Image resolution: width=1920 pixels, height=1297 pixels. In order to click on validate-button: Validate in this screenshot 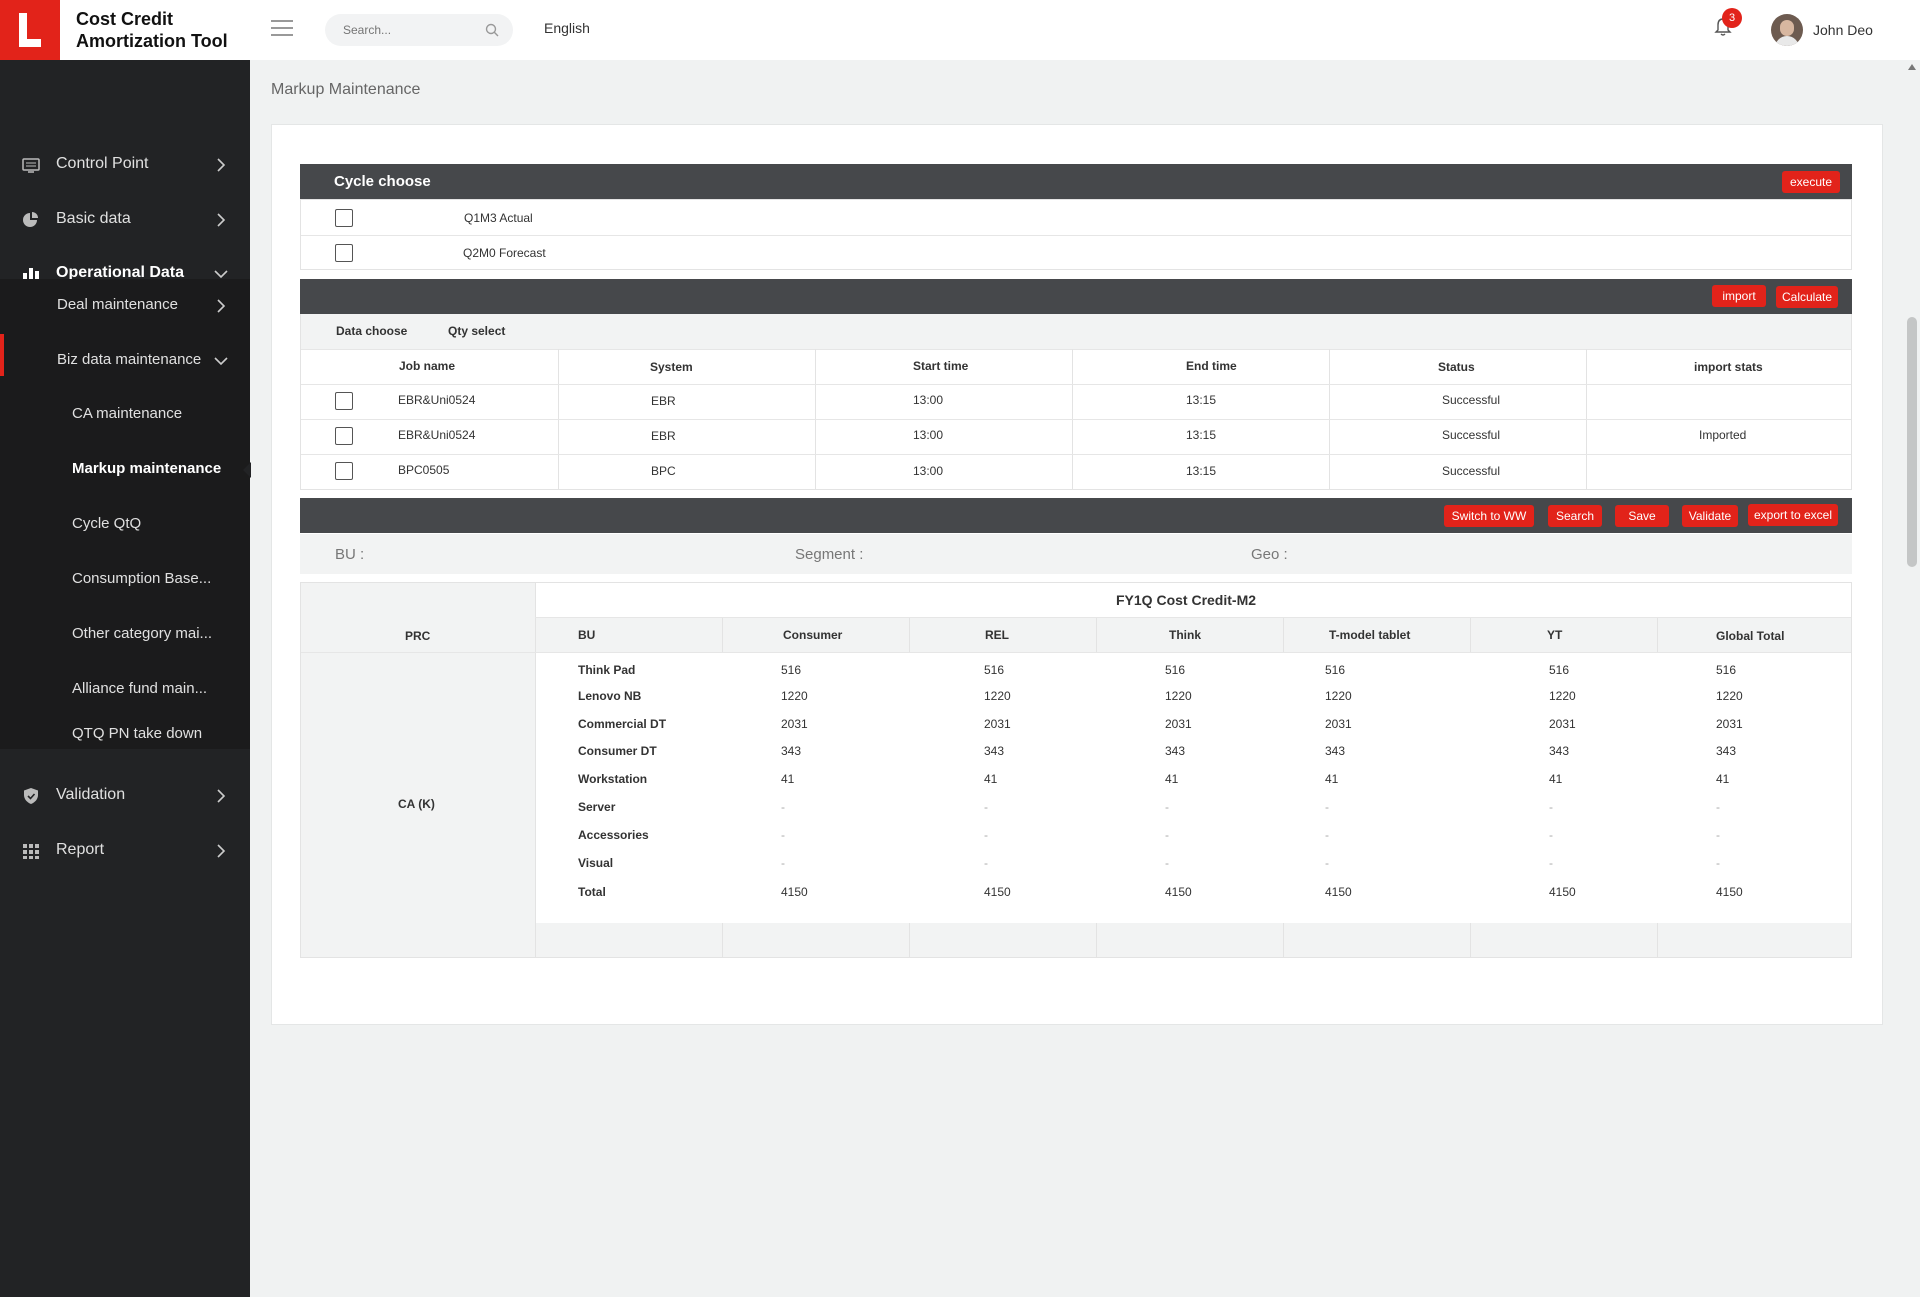, I will do `click(1710, 516)`.